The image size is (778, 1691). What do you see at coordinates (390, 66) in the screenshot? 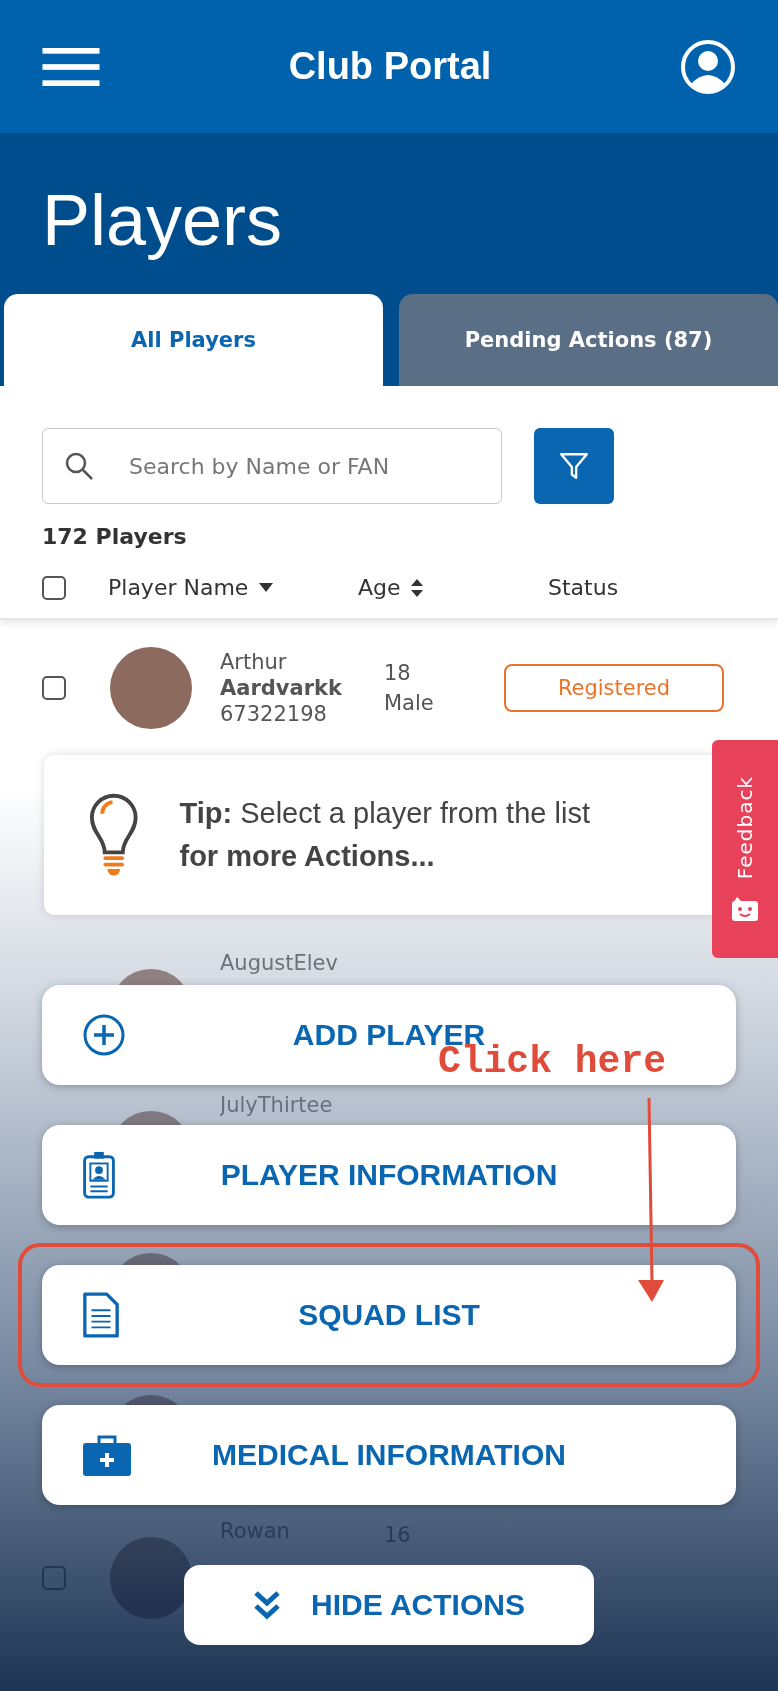
I see `app-title: Club Portal` at bounding box center [390, 66].